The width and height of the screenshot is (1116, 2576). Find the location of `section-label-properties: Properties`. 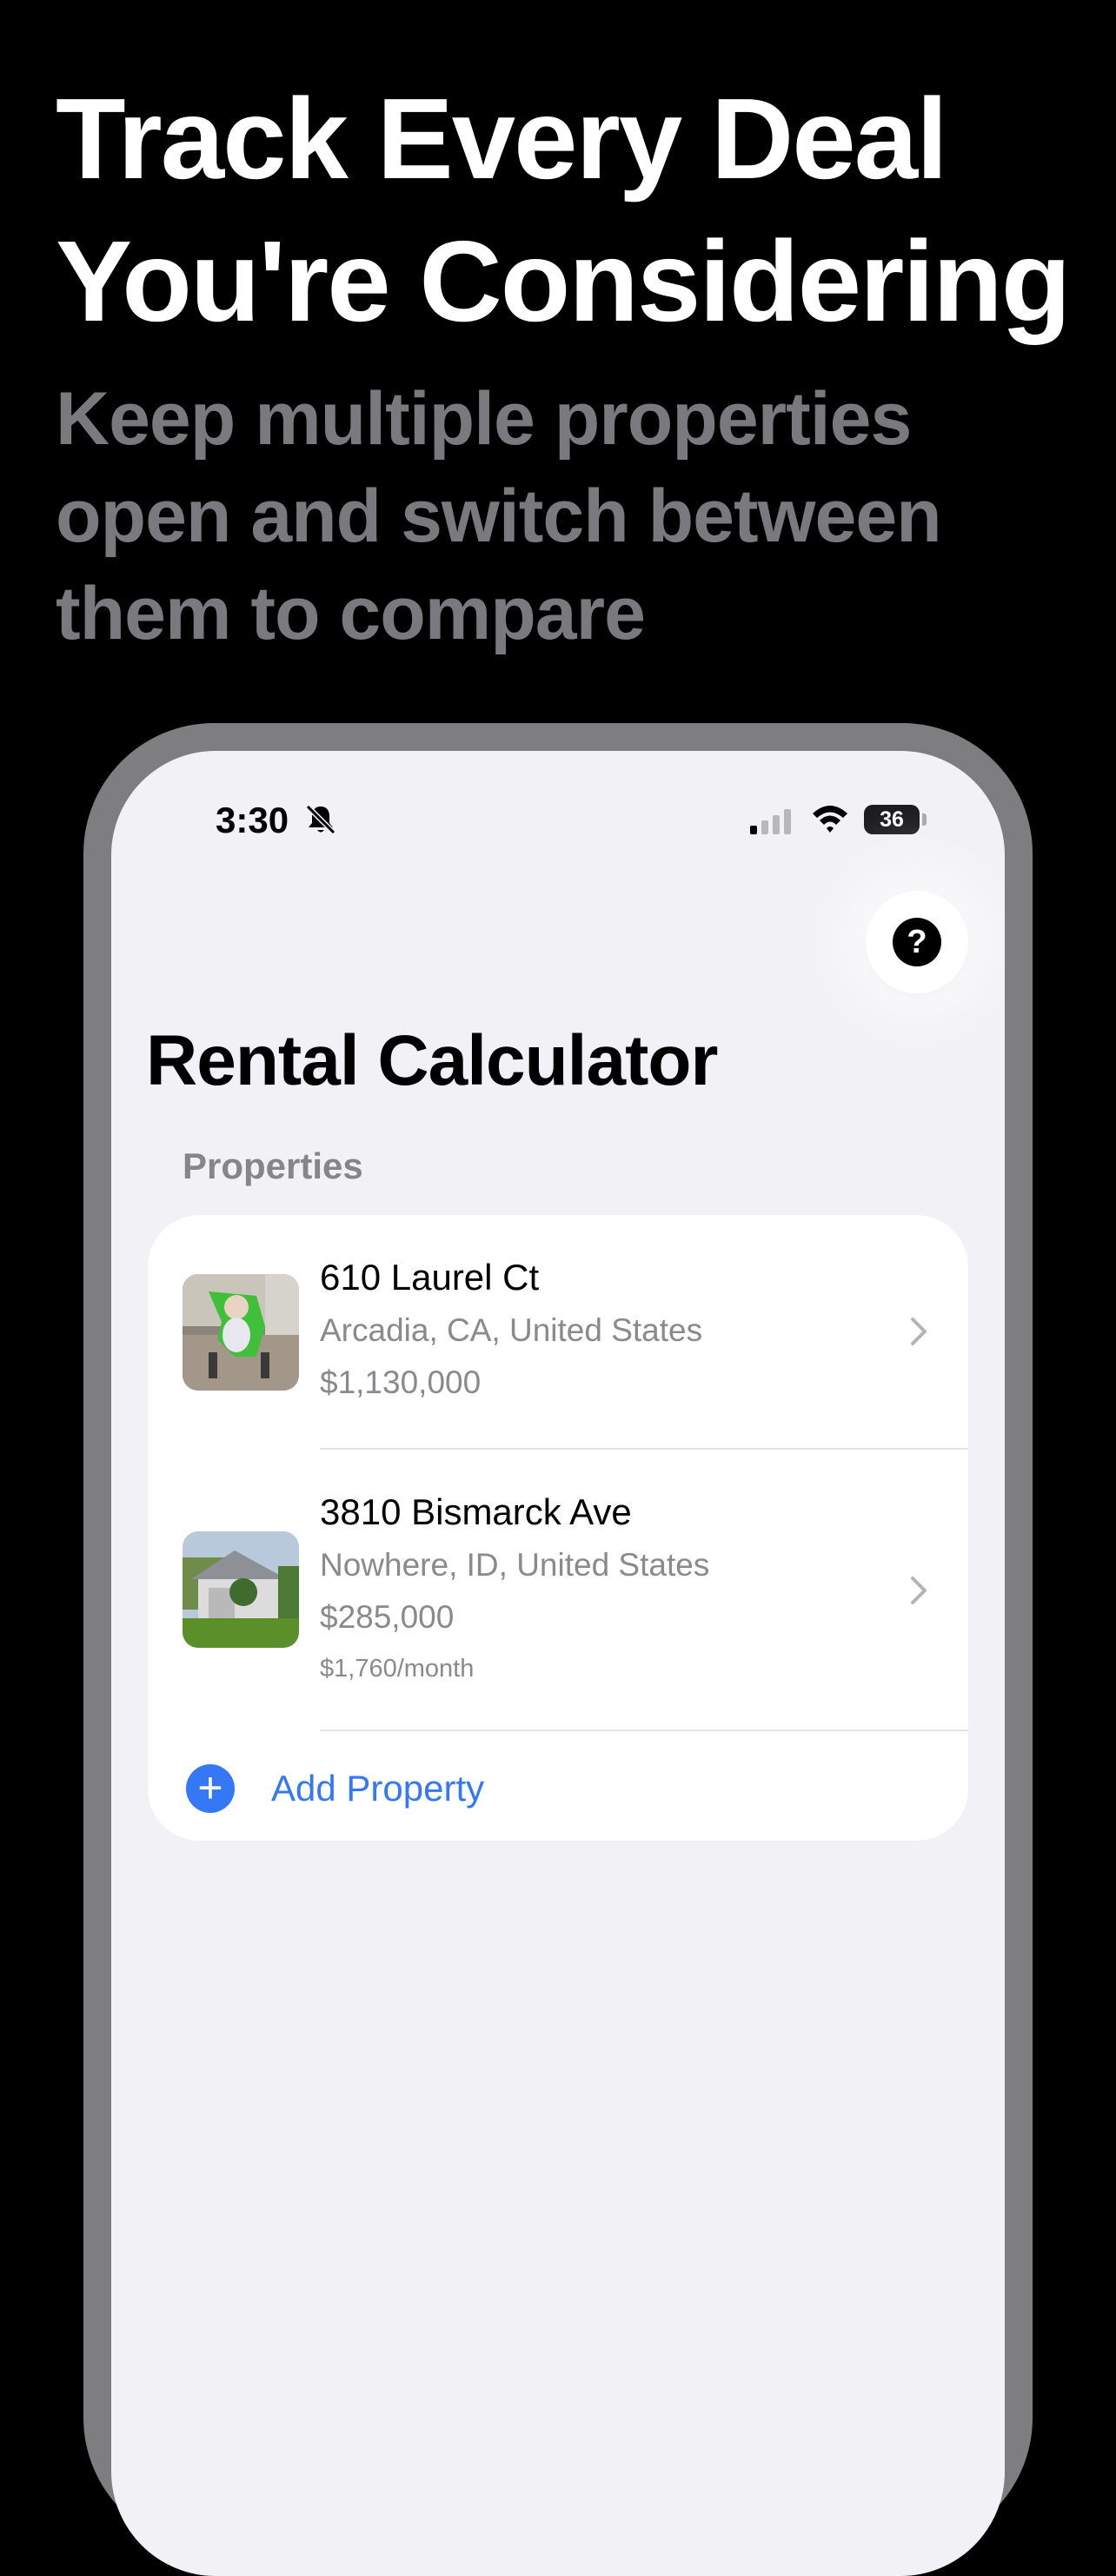

section-label-properties: Properties is located at coordinates (273, 1165).